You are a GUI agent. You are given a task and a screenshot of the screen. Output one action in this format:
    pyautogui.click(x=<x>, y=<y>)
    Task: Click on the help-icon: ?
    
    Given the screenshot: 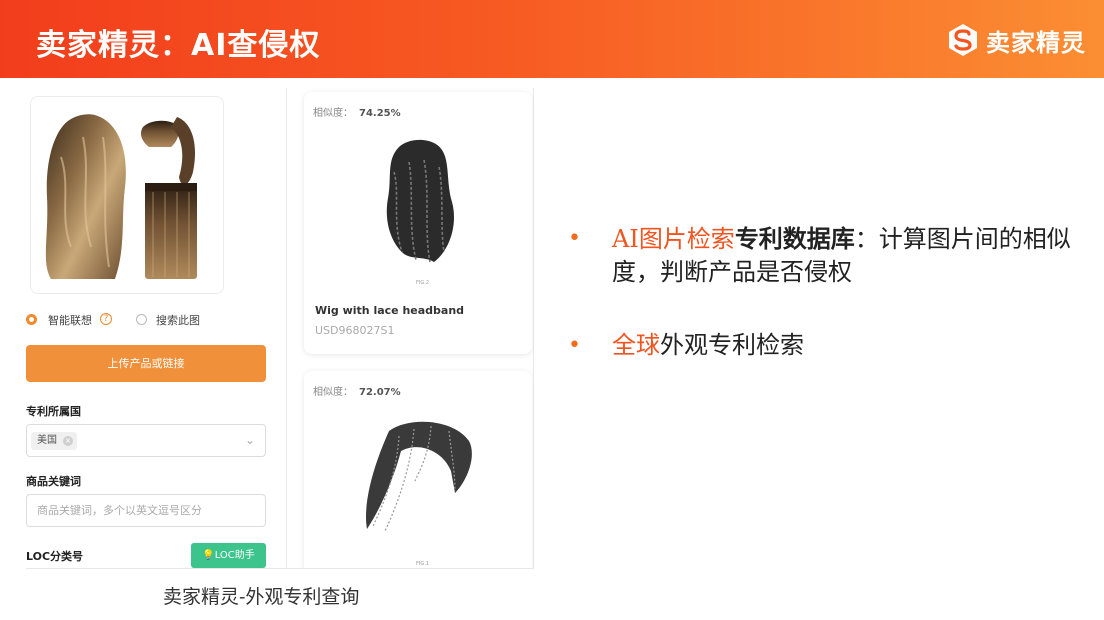 What is the action you would take?
    pyautogui.click(x=106, y=319)
    